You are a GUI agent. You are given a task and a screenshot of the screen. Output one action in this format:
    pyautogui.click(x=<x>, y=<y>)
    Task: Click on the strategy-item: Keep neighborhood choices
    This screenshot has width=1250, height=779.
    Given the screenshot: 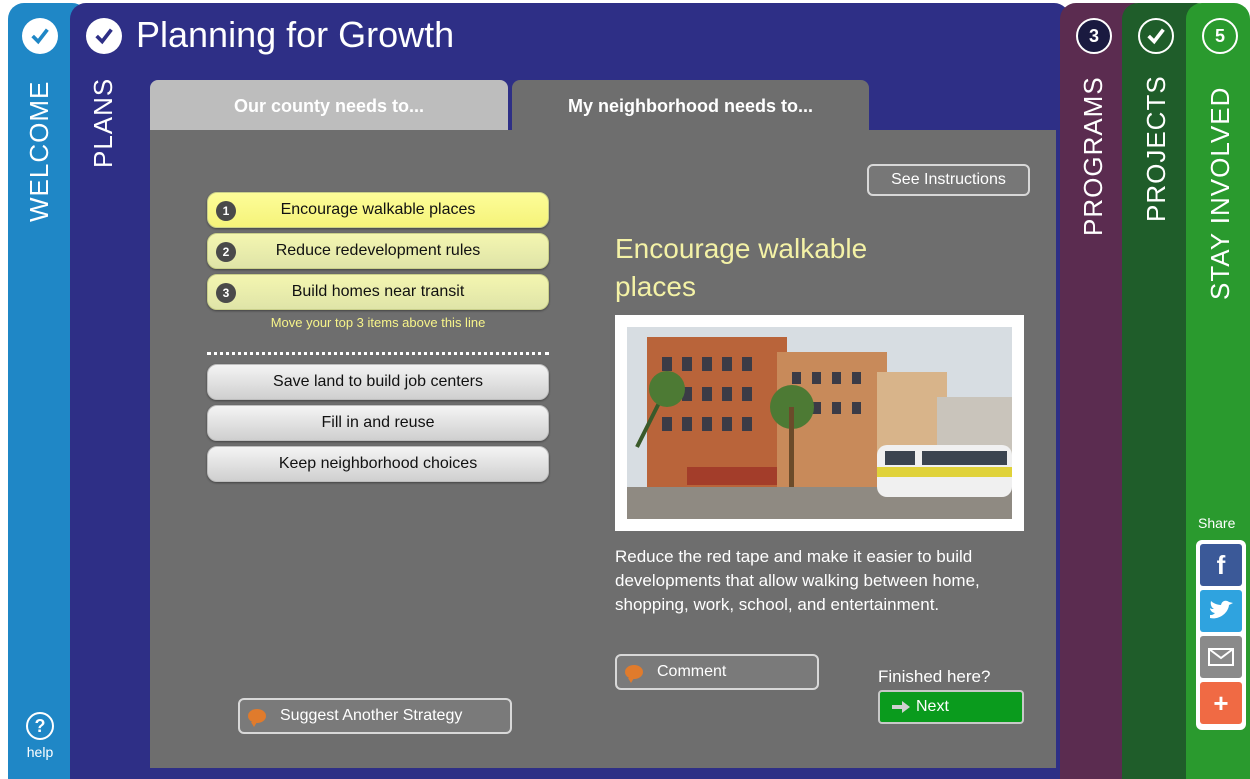 What is the action you would take?
    pyautogui.click(x=378, y=464)
    